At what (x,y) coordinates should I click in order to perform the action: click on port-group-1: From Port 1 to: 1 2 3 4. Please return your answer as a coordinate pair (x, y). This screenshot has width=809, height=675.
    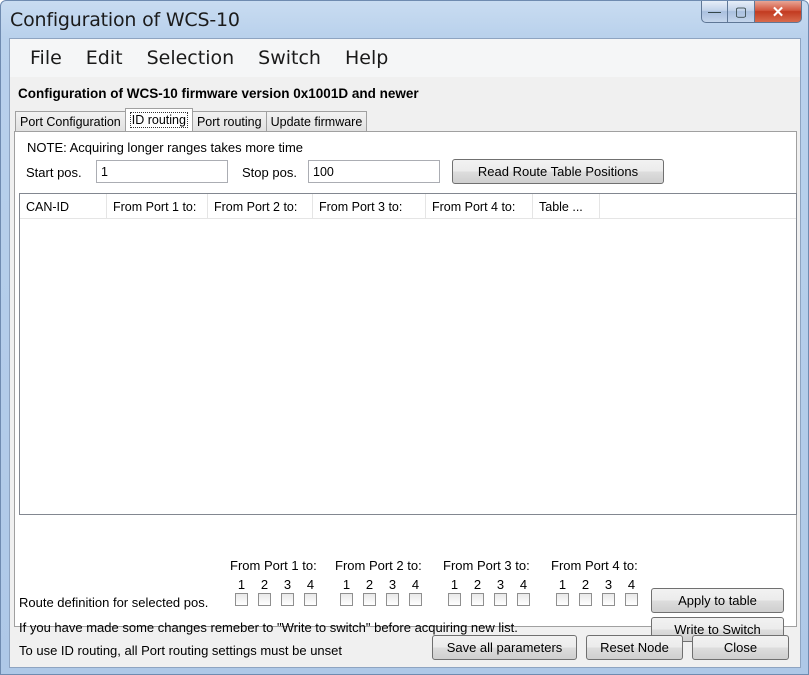
    Looking at the image, I should click on (276, 582).